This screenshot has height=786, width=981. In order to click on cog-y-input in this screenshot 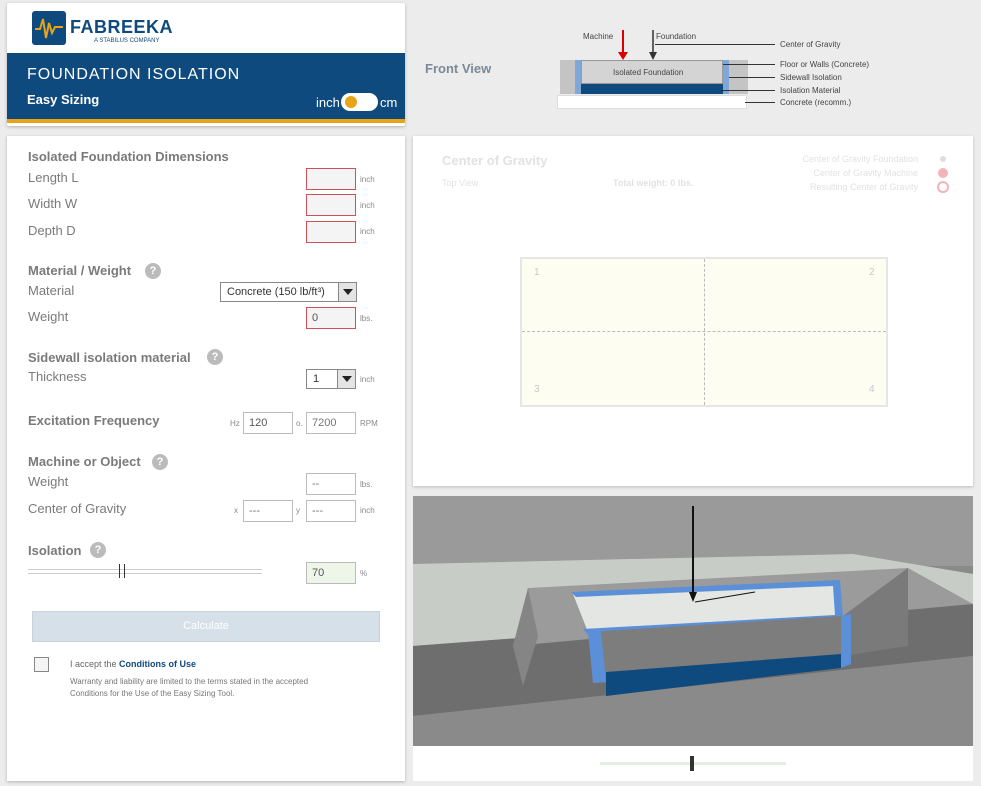, I will do `click(331, 511)`.